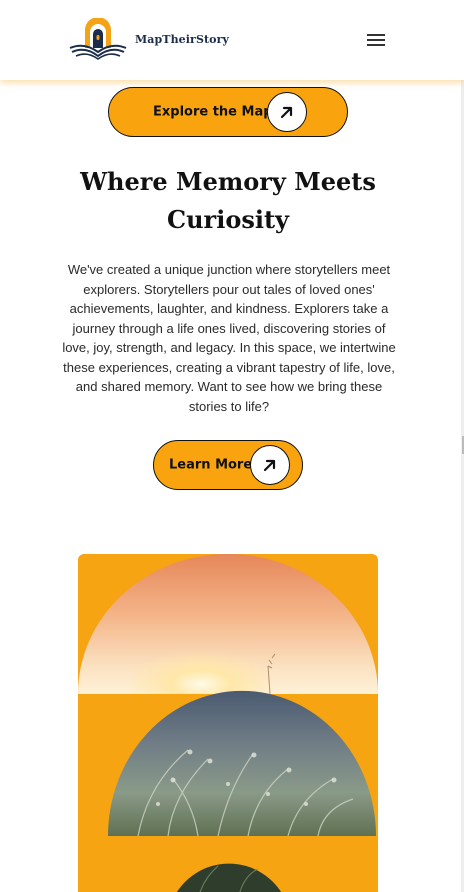 This screenshot has height=892, width=464. Describe the element at coordinates (213, 112) in the screenshot. I see `explore-map-button-label: Explore the Map` at that location.